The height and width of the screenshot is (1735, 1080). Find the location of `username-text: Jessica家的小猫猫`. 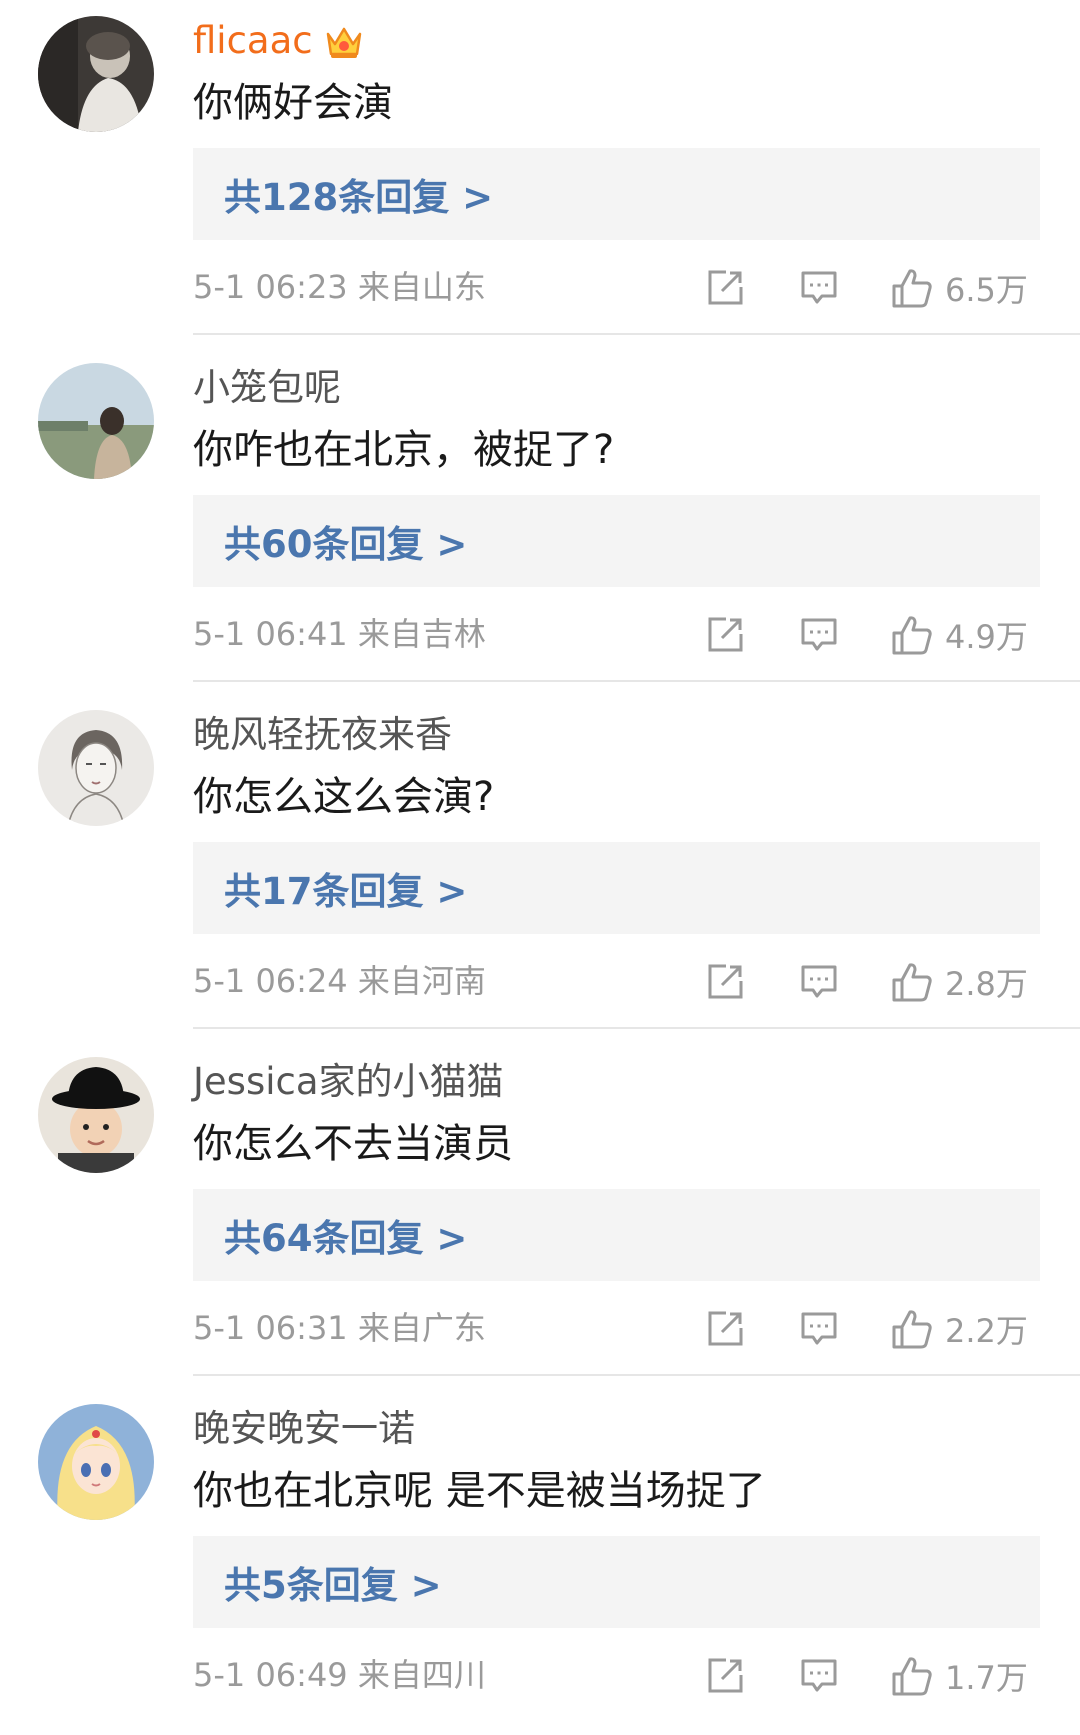

username-text: Jessica家的小猫猫 is located at coordinates (348, 1082).